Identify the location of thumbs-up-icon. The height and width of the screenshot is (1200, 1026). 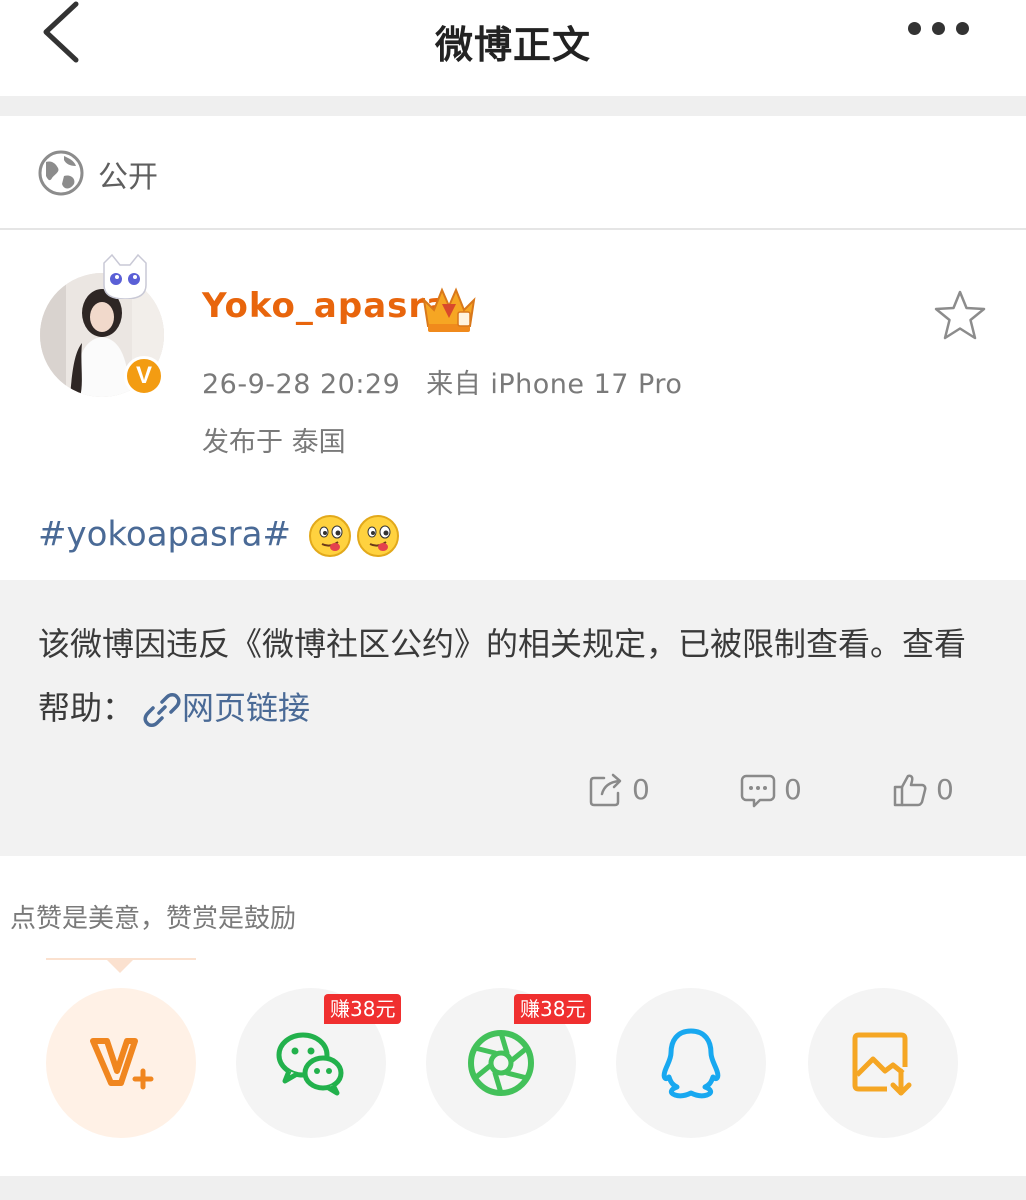
(910, 790).